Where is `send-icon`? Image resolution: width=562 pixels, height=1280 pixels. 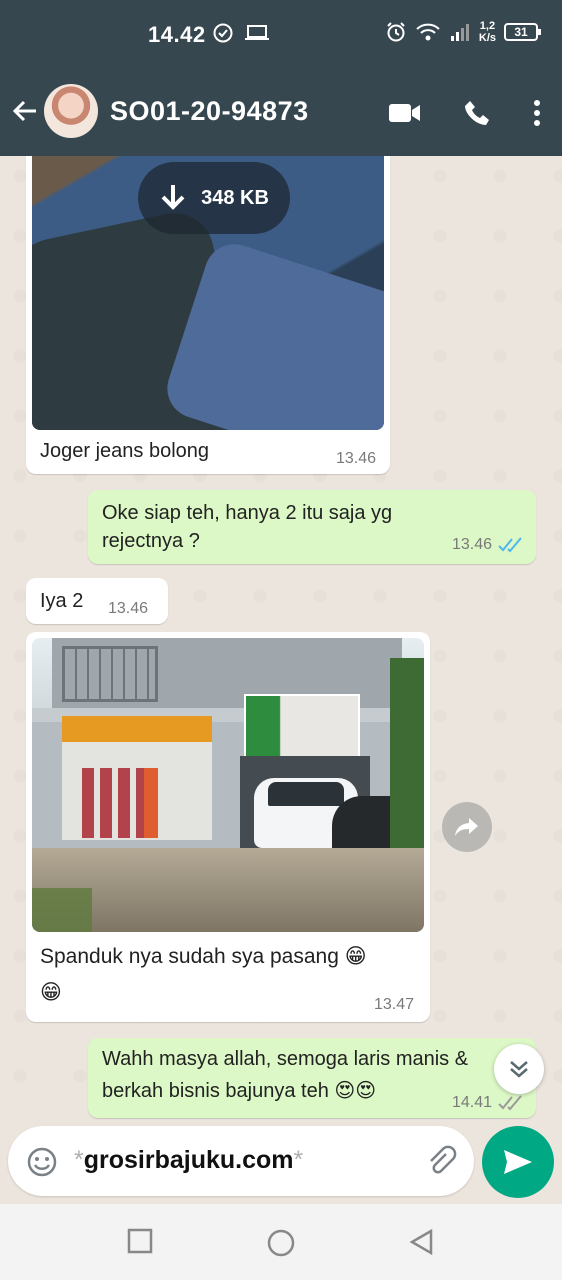 send-icon is located at coordinates (518, 1162).